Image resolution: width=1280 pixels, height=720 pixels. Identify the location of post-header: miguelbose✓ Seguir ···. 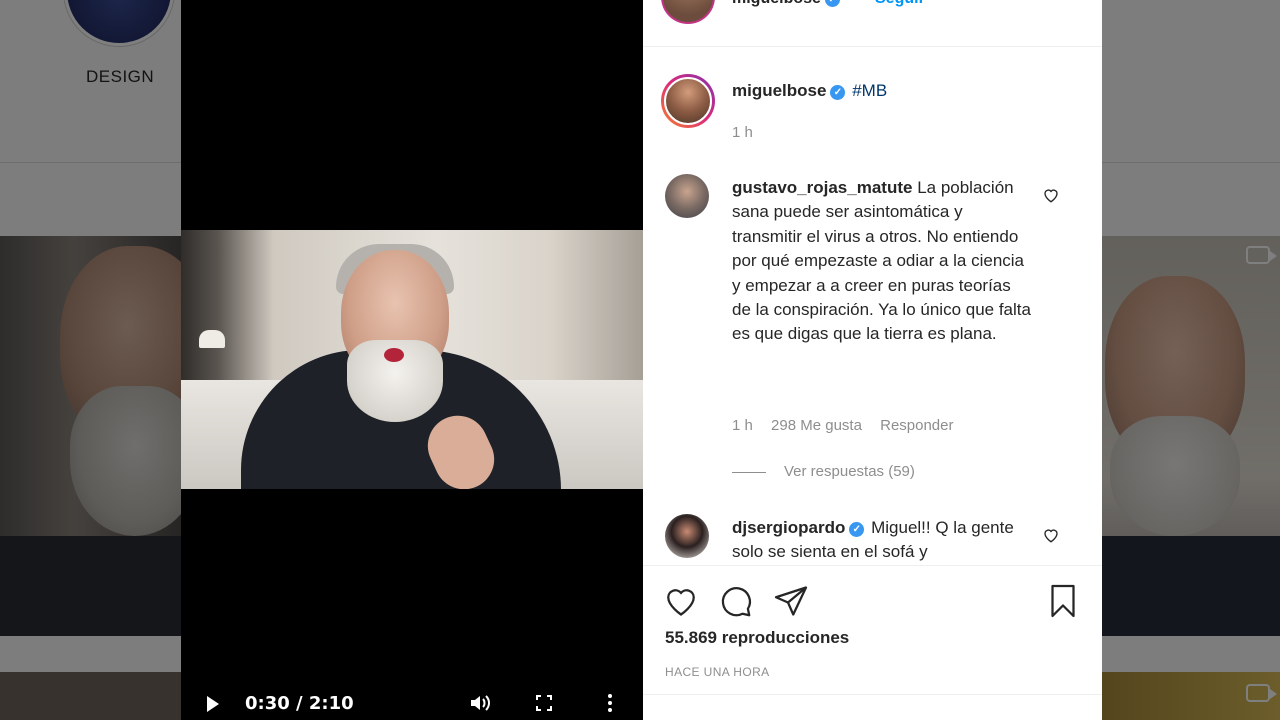
(872, 23).